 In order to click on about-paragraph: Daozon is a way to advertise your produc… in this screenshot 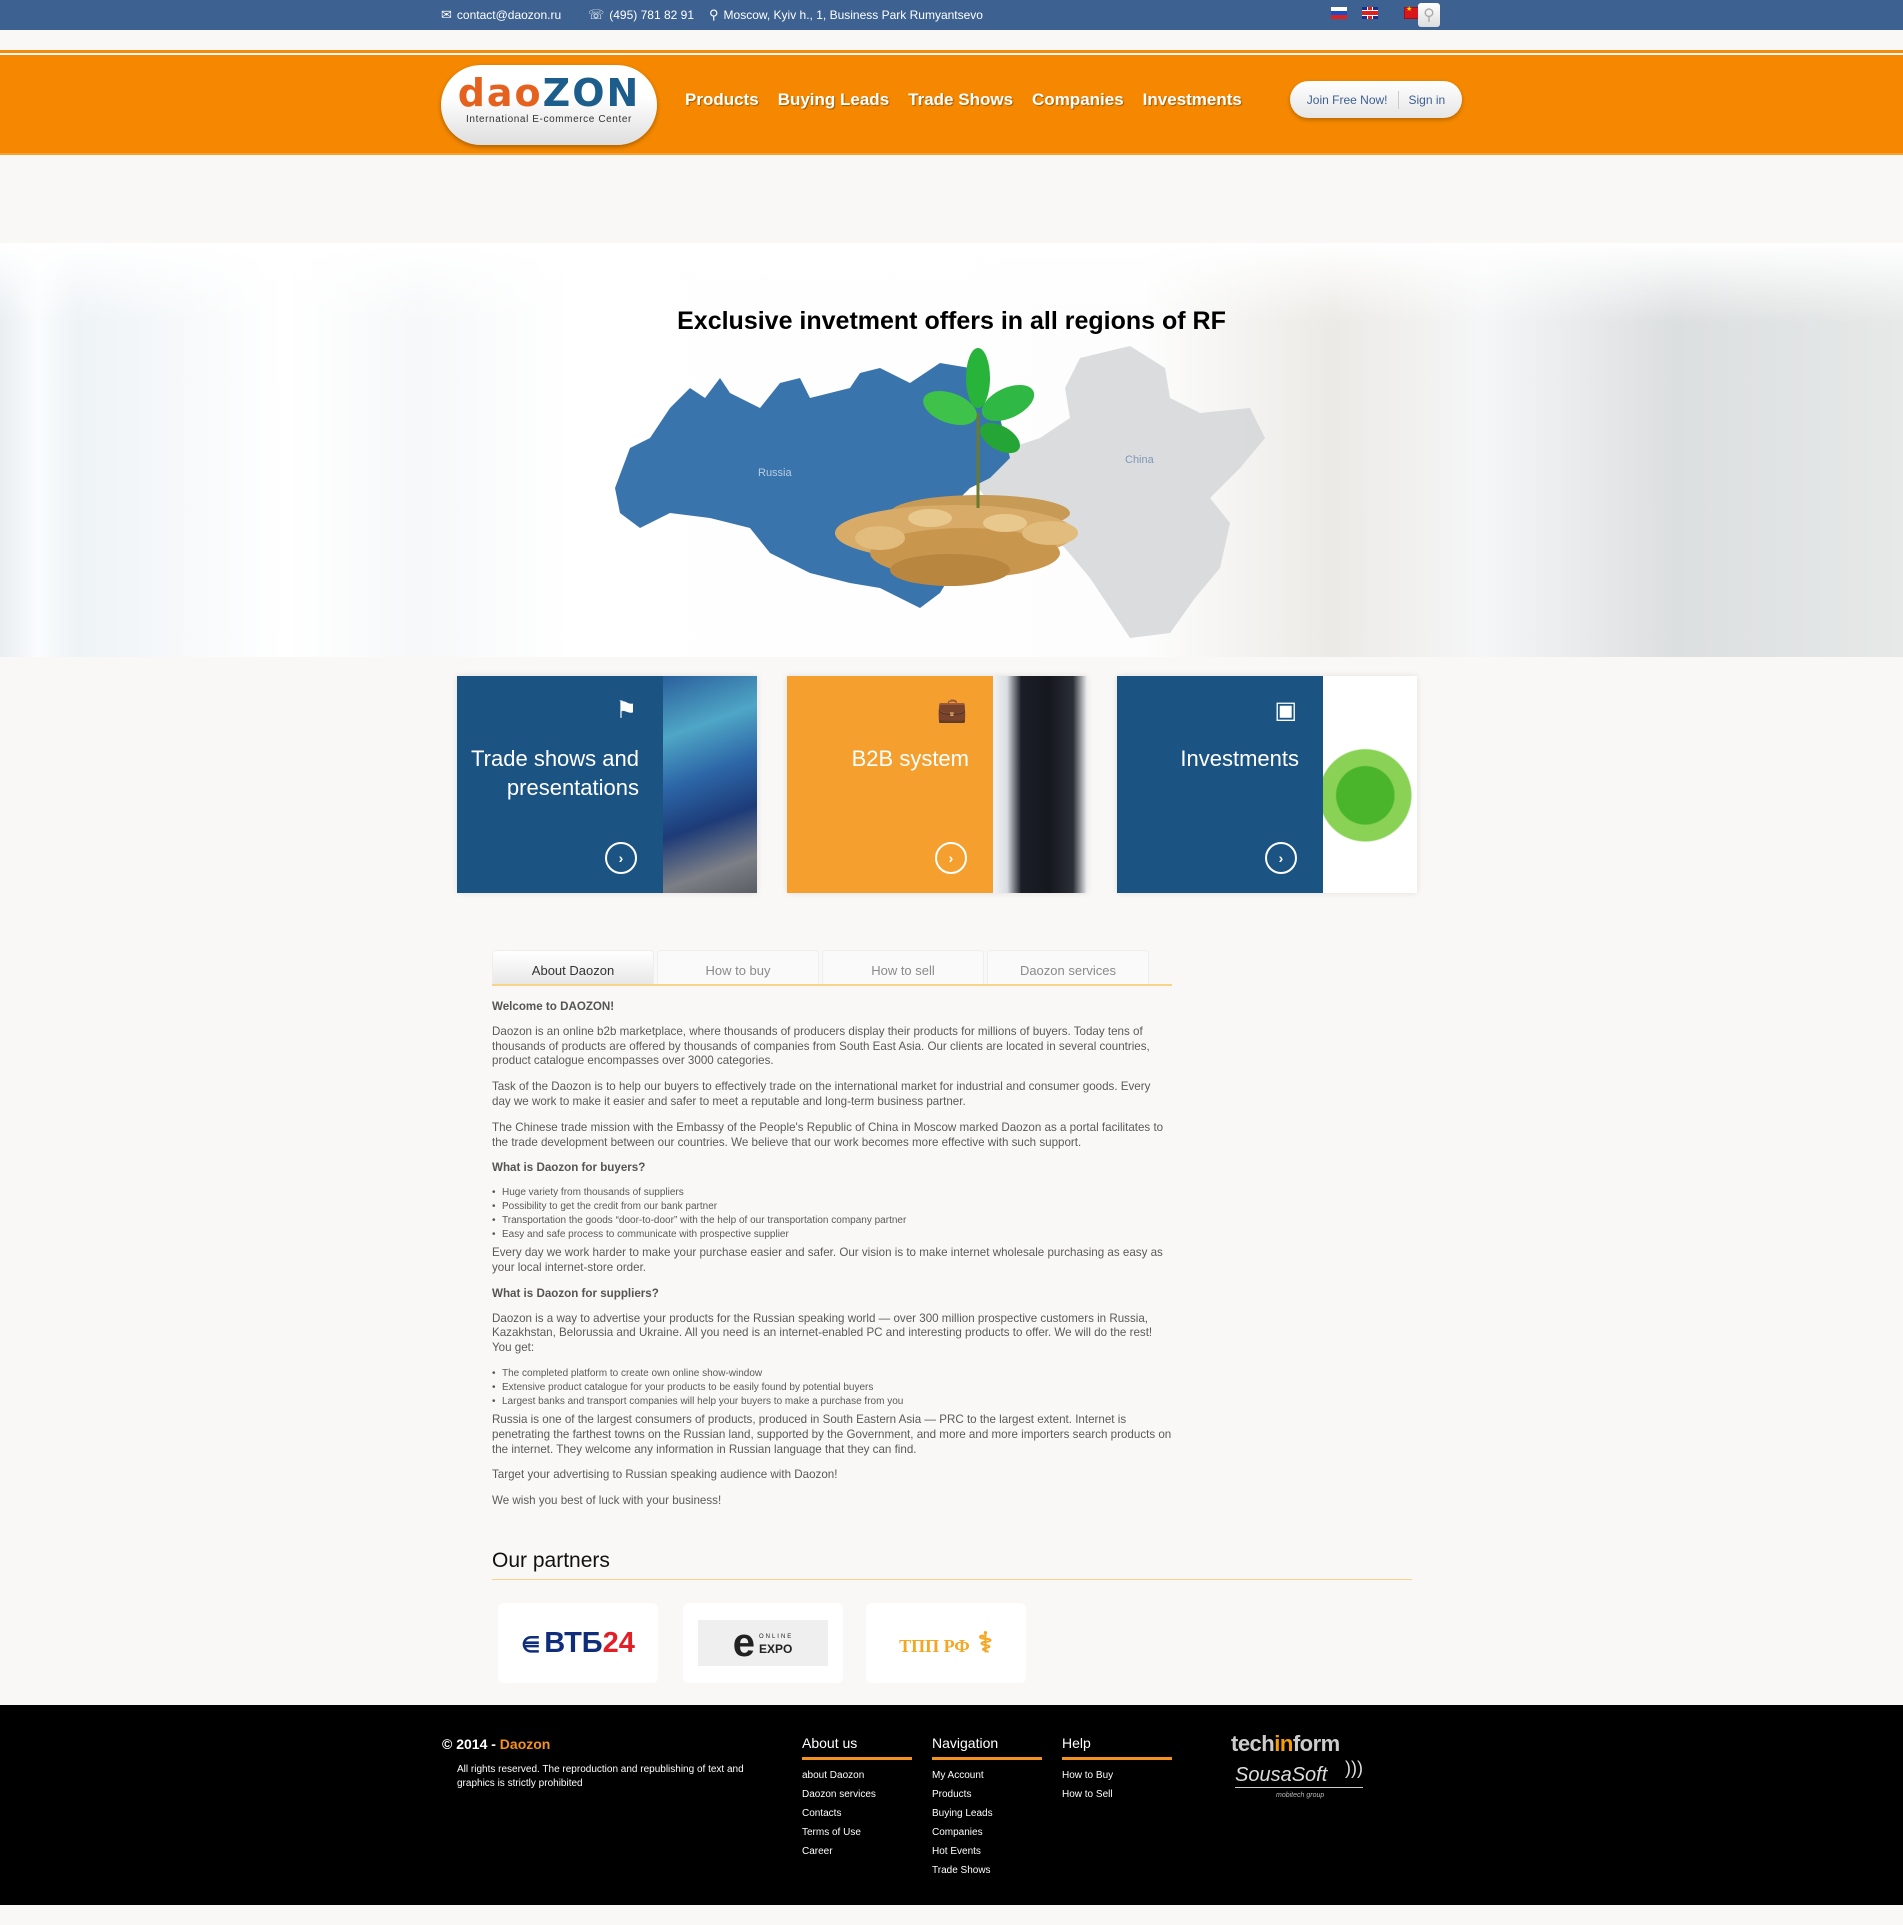, I will do `click(822, 1333)`.